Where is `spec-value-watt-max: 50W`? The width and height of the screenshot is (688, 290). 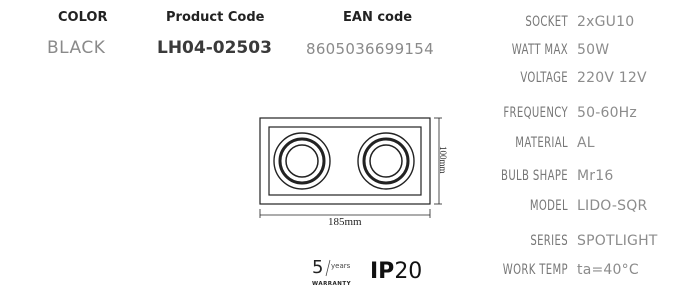
spec-value-watt-max: 50W is located at coordinates (593, 50).